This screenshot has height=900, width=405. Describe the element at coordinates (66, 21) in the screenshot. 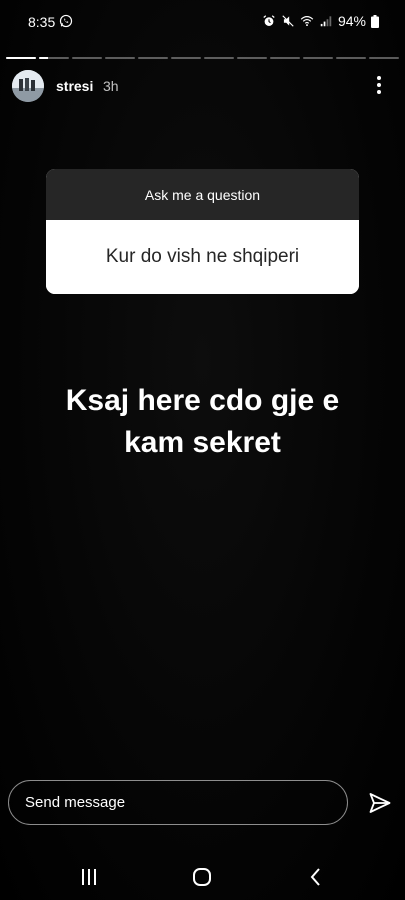

I see `whatsapp-icon` at that location.